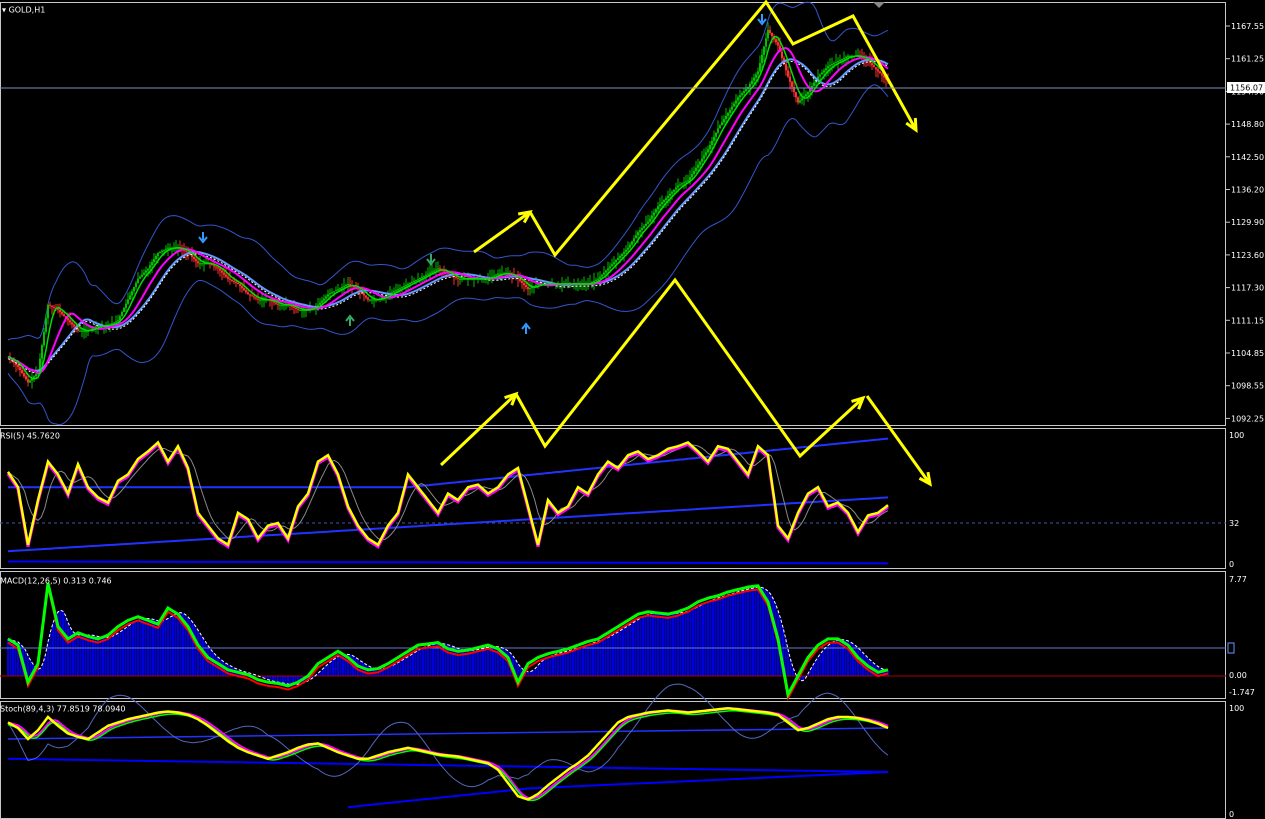  I want to click on chart-title-text: GOLD,H1, so click(27, 10).